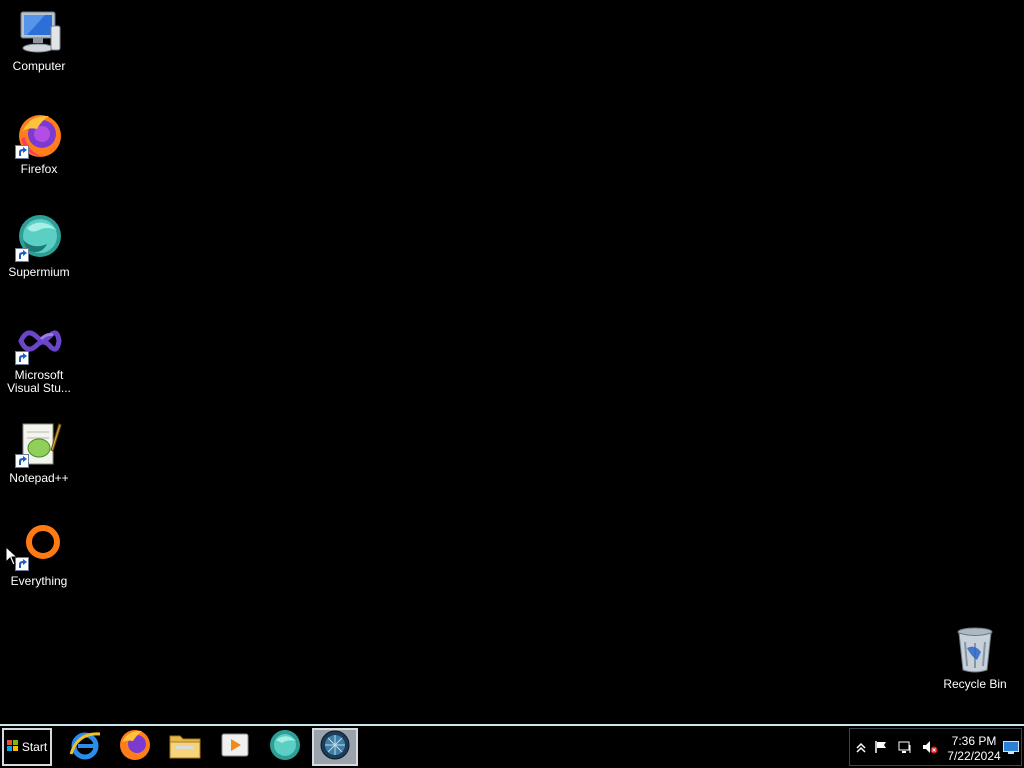 Image resolution: width=1024 pixels, height=768 pixels. What do you see at coordinates (39, 478) in the screenshot?
I see `desktop-icon-label: Notepad++` at bounding box center [39, 478].